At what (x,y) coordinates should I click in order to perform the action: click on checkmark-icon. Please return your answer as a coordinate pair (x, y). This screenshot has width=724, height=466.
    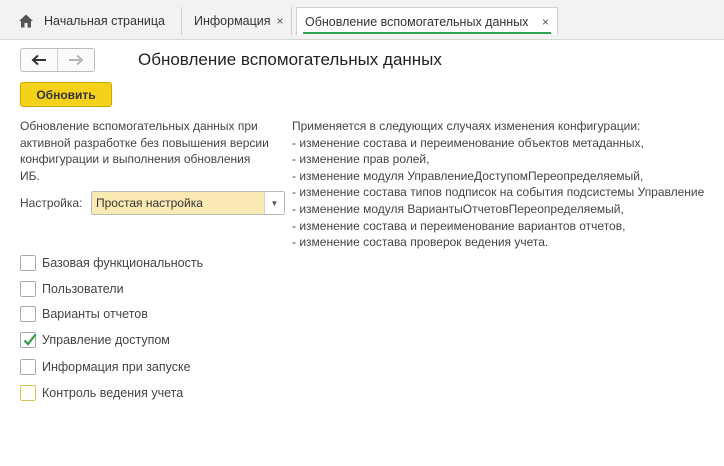
    Looking at the image, I should click on (30, 339).